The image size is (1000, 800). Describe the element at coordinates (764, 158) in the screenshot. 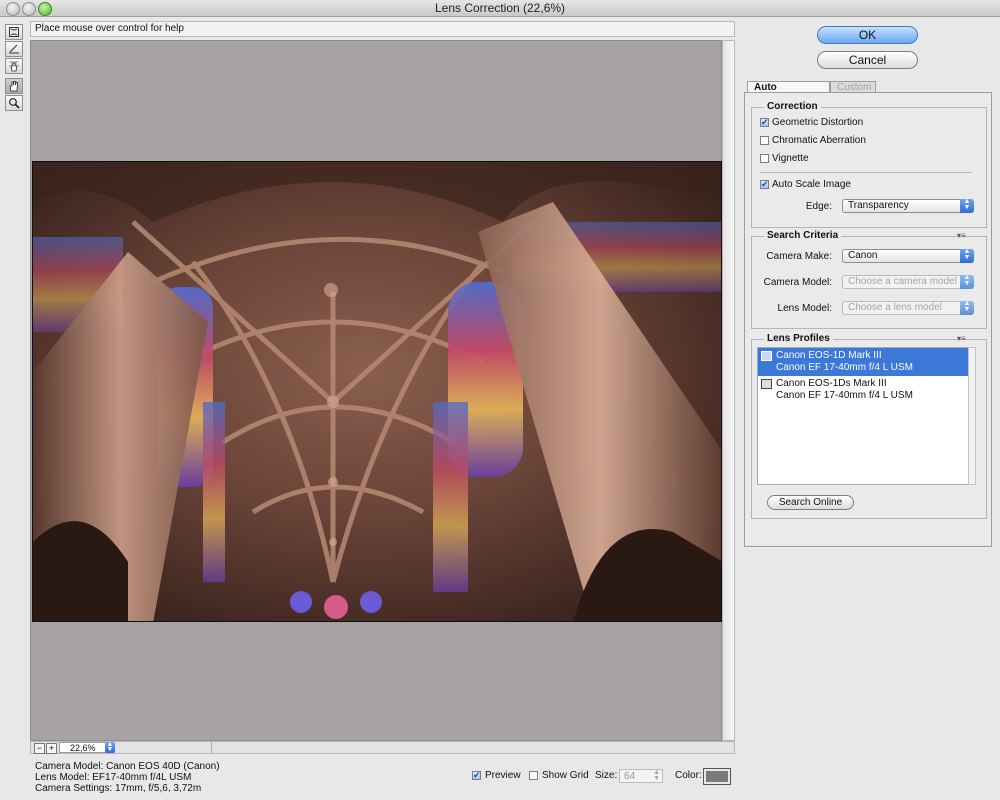

I see `vignette-checkbox` at that location.